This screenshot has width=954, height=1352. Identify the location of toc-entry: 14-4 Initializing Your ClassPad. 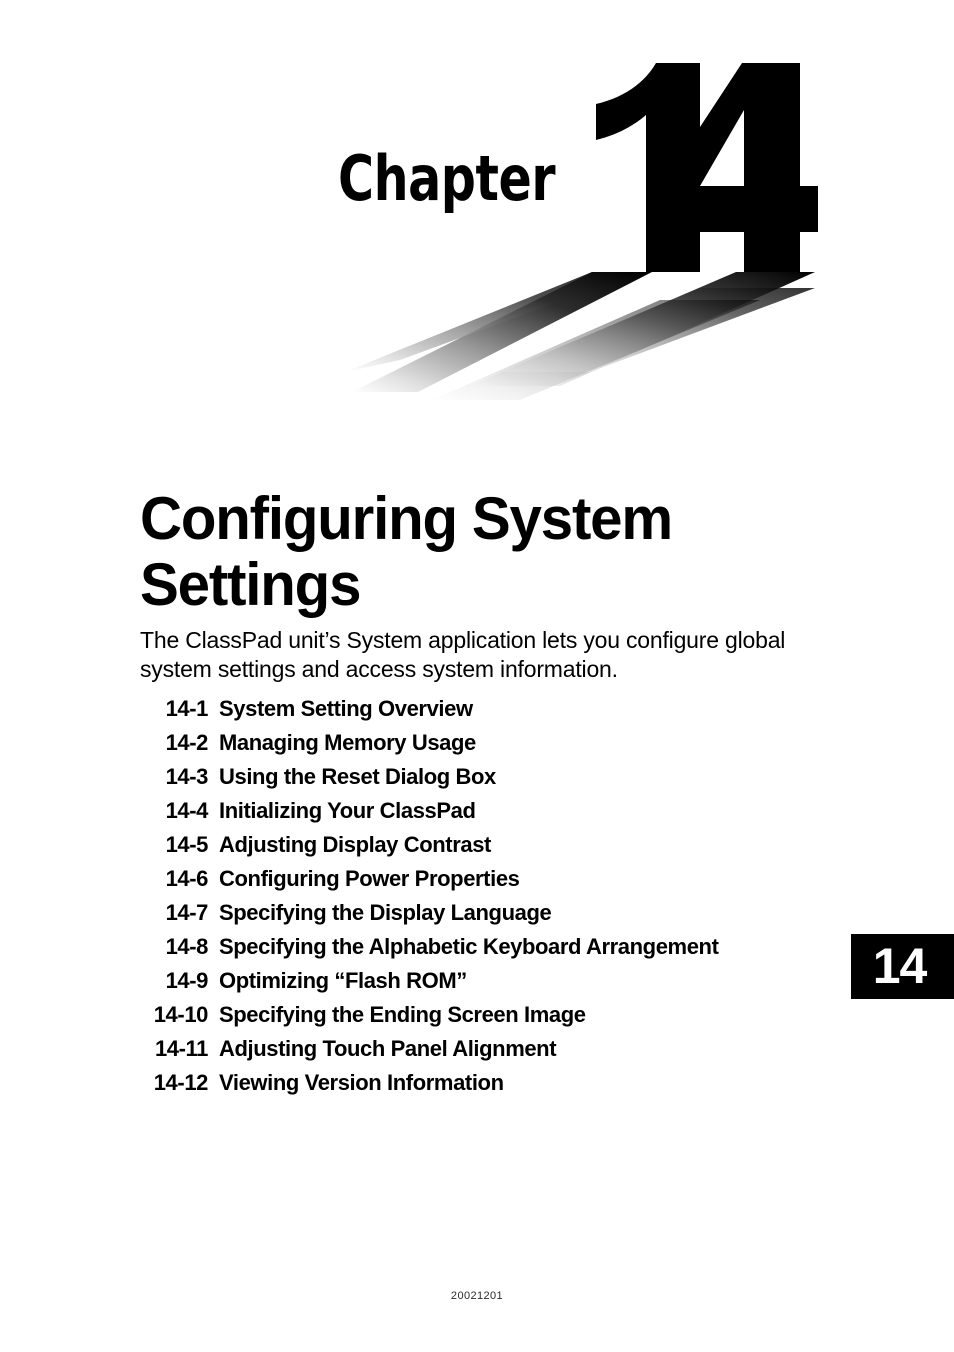
(485, 815).